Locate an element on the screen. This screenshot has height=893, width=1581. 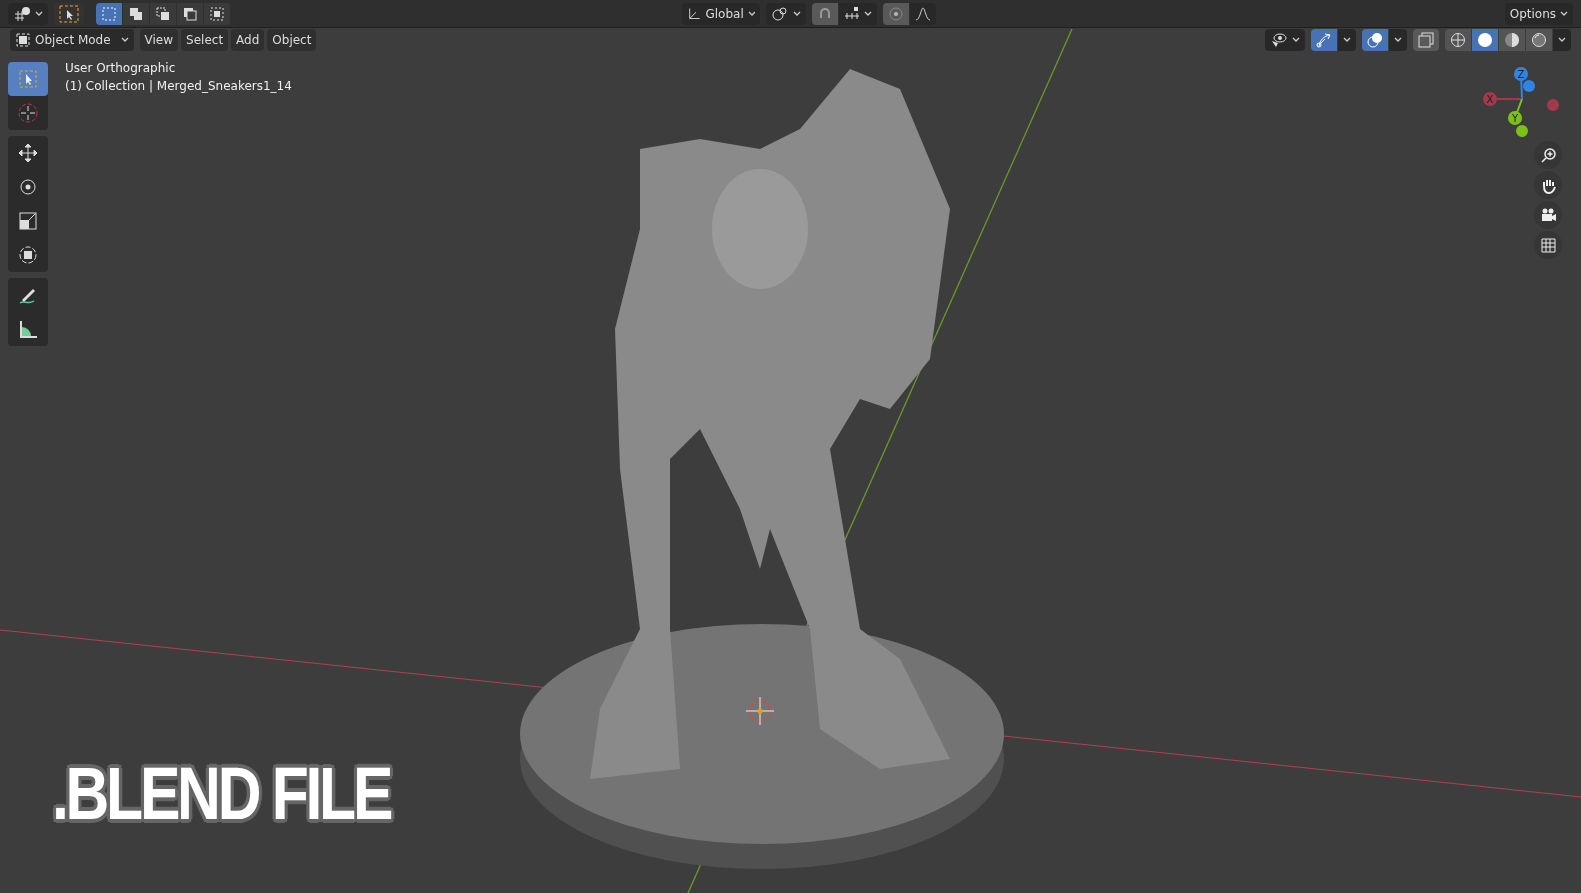
viewport-info-text: User Orthographic is located at coordinates (121, 68).